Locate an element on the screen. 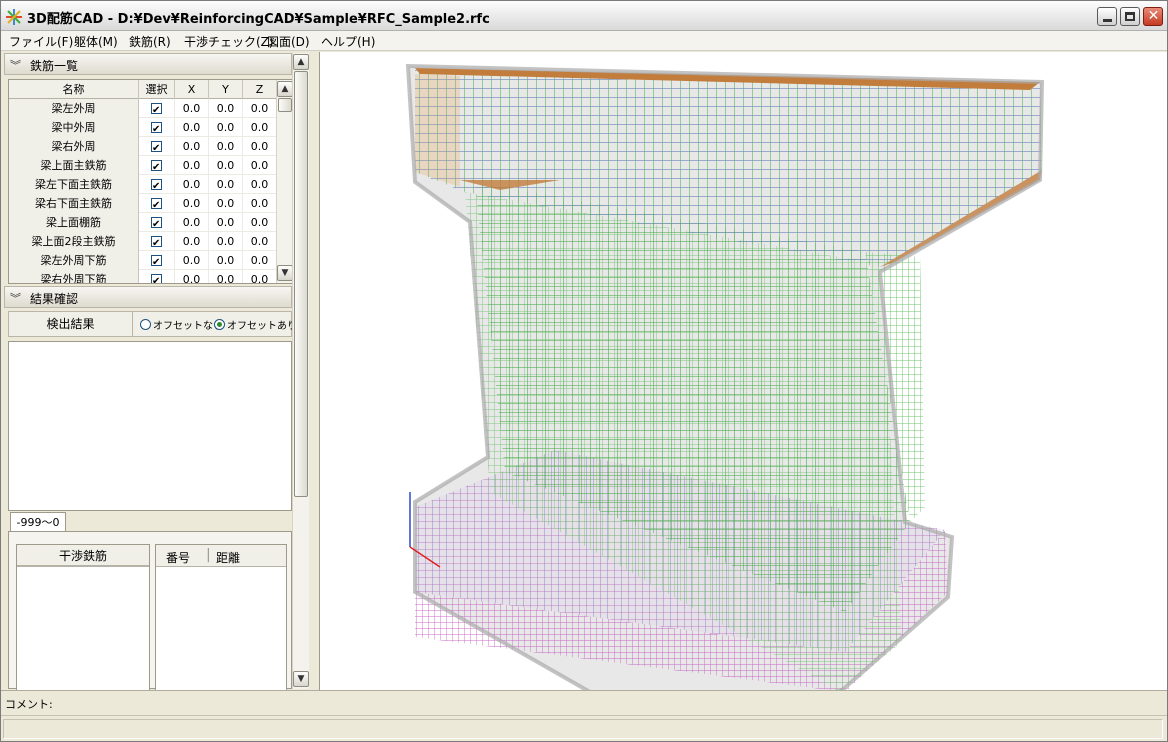  grid-scrollbar: ▲ ▼ is located at coordinates (284, 181).